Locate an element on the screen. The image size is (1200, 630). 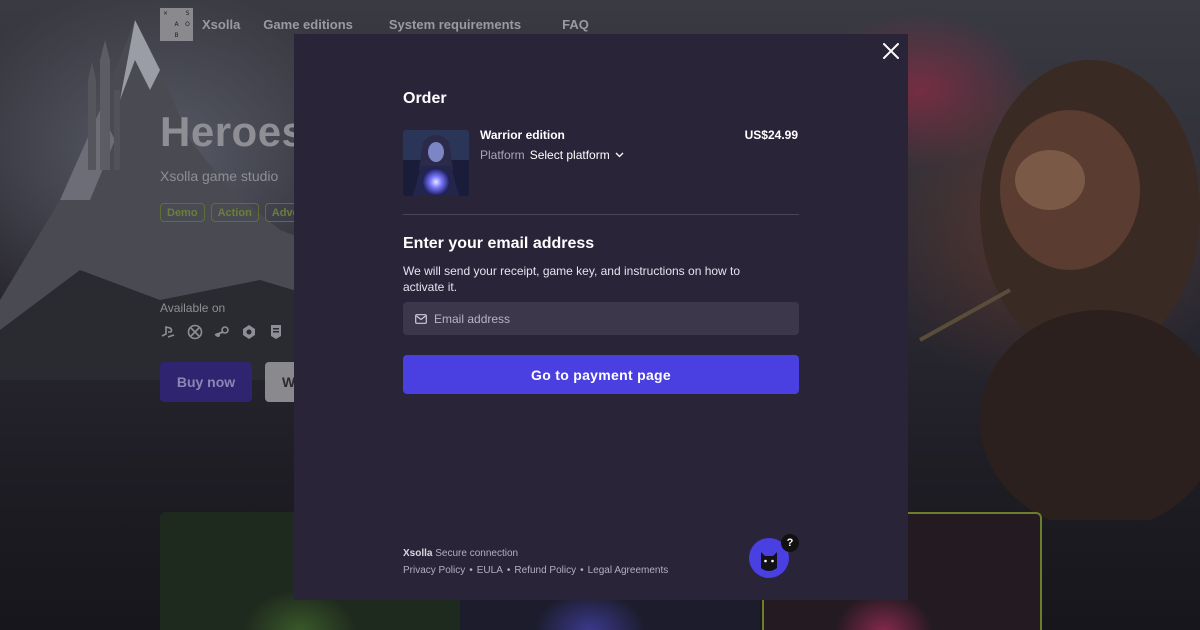
chevron-down-icon is located at coordinates (619, 155).